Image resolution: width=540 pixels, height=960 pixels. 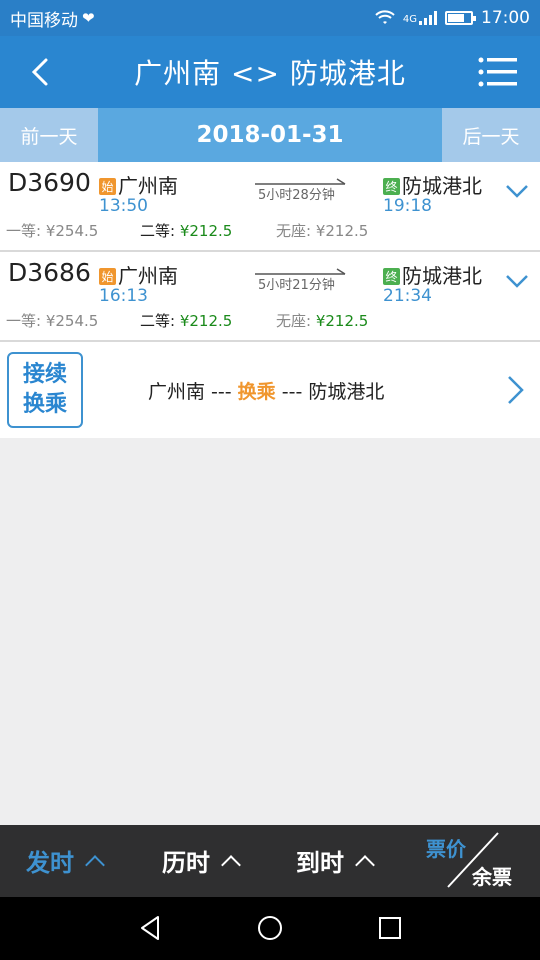 What do you see at coordinates (186, 863) in the screenshot?
I see `sort-duration-label: 历时` at bounding box center [186, 863].